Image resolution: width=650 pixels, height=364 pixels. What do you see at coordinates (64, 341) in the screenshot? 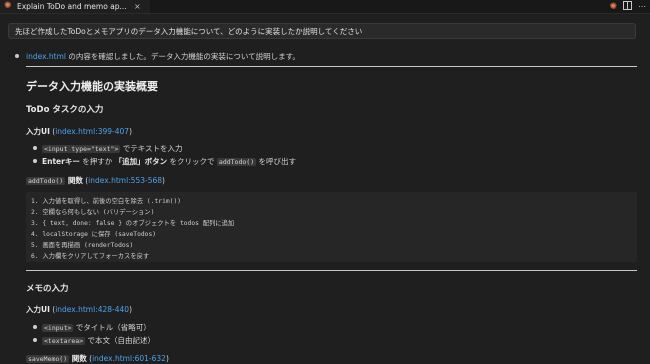
I see `inline-code: <textarea>` at bounding box center [64, 341].